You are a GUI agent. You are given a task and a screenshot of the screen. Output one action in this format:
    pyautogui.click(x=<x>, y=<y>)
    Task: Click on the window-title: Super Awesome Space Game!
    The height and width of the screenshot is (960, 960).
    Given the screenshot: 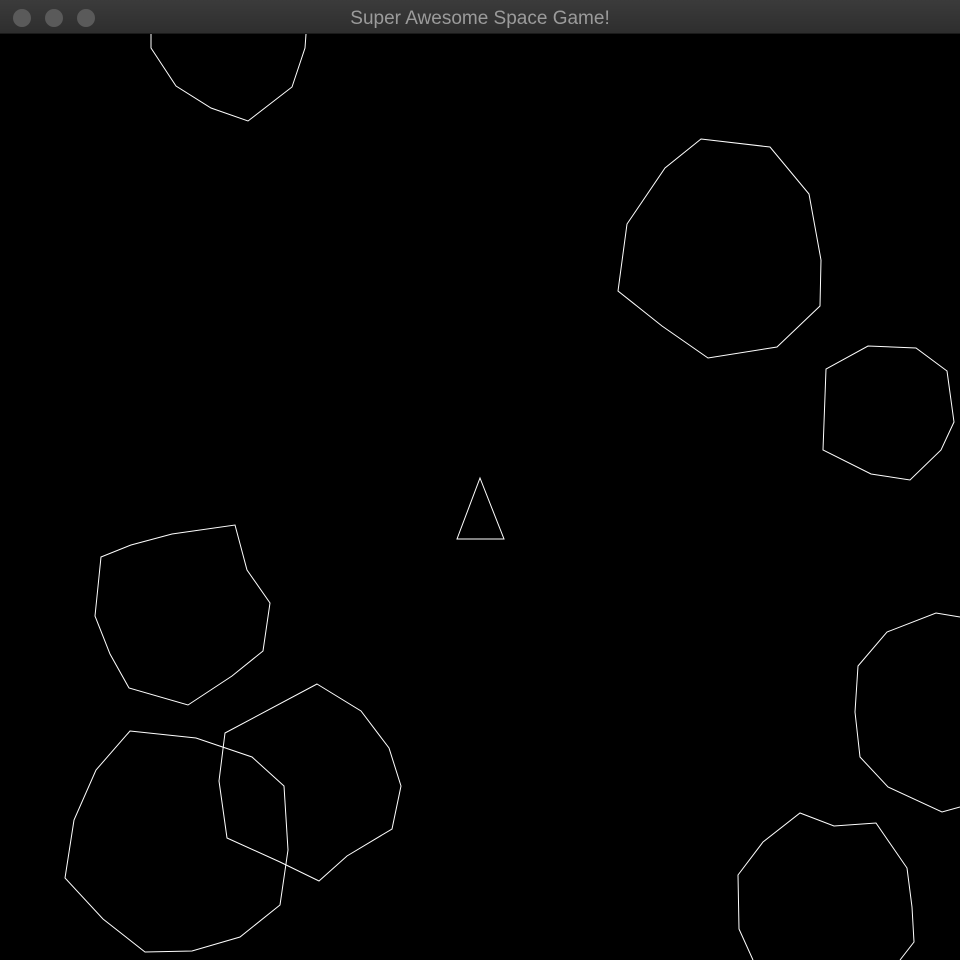 What is the action you would take?
    pyautogui.click(x=480, y=18)
    